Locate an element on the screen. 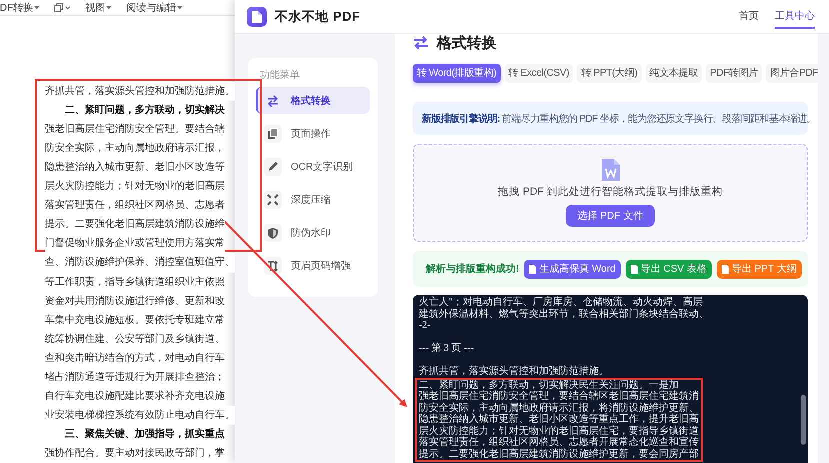 This screenshot has height=463, width=829. nav-link: 首页 is located at coordinates (749, 16).